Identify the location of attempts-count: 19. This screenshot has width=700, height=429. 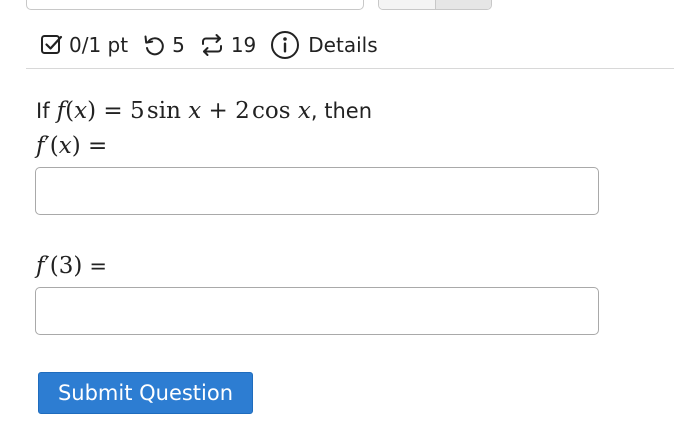
(243, 45).